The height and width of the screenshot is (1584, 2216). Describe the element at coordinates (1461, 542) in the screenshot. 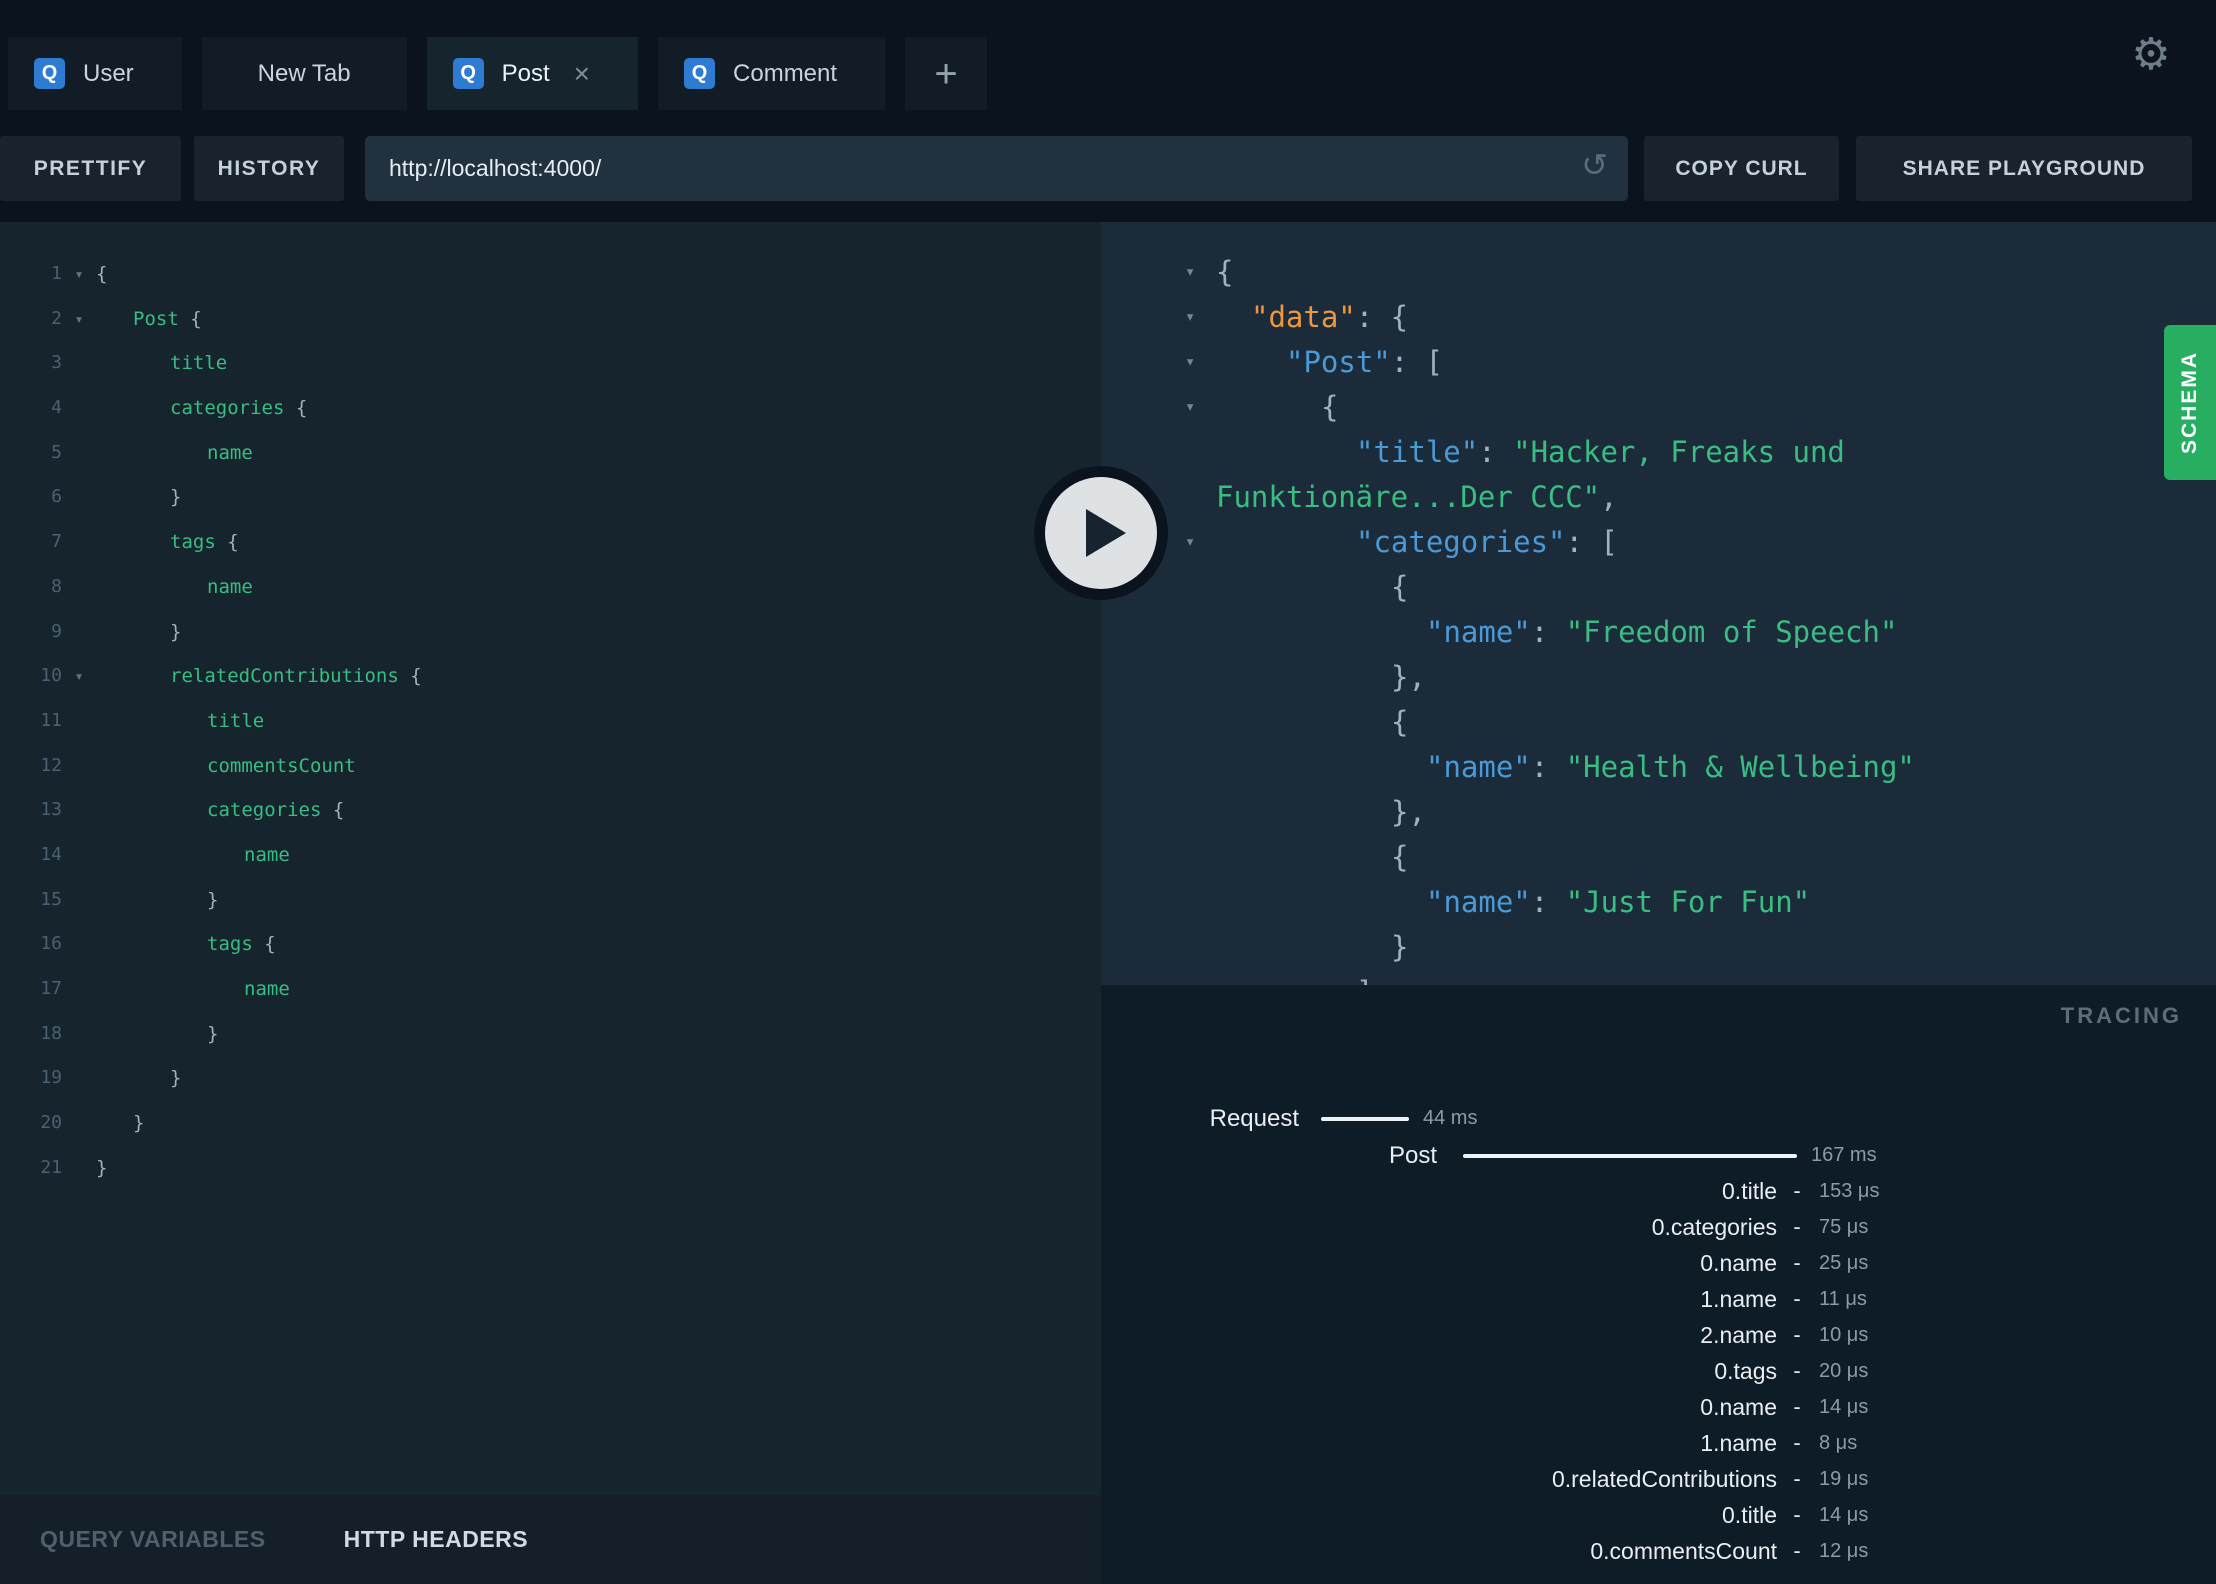

I see `json-token: "categories"` at that location.